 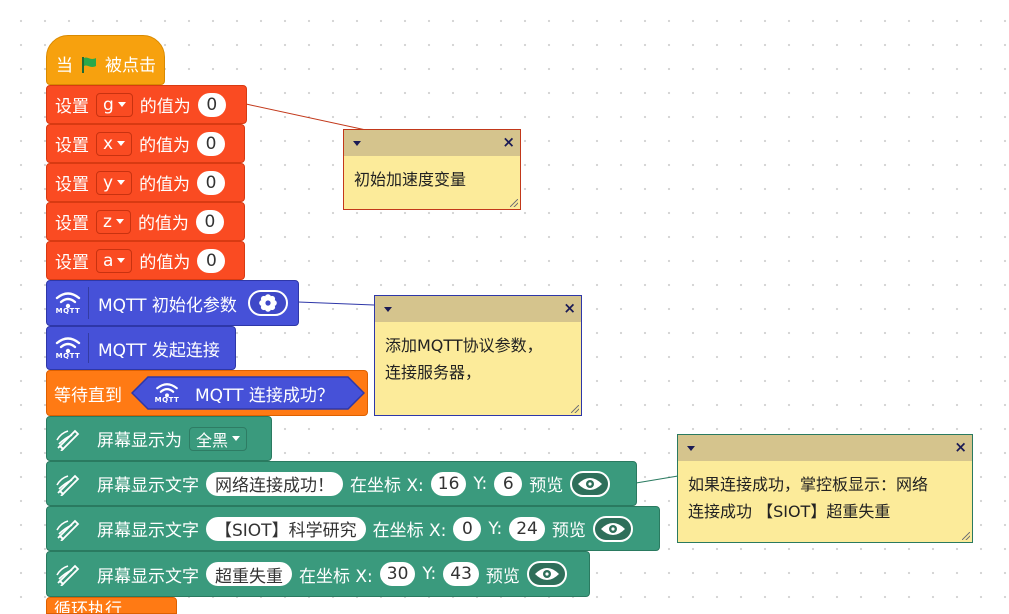 I want to click on comment-mqtt-params: × 添加MQTT协议参数， 连接服务器，, so click(x=478, y=355).